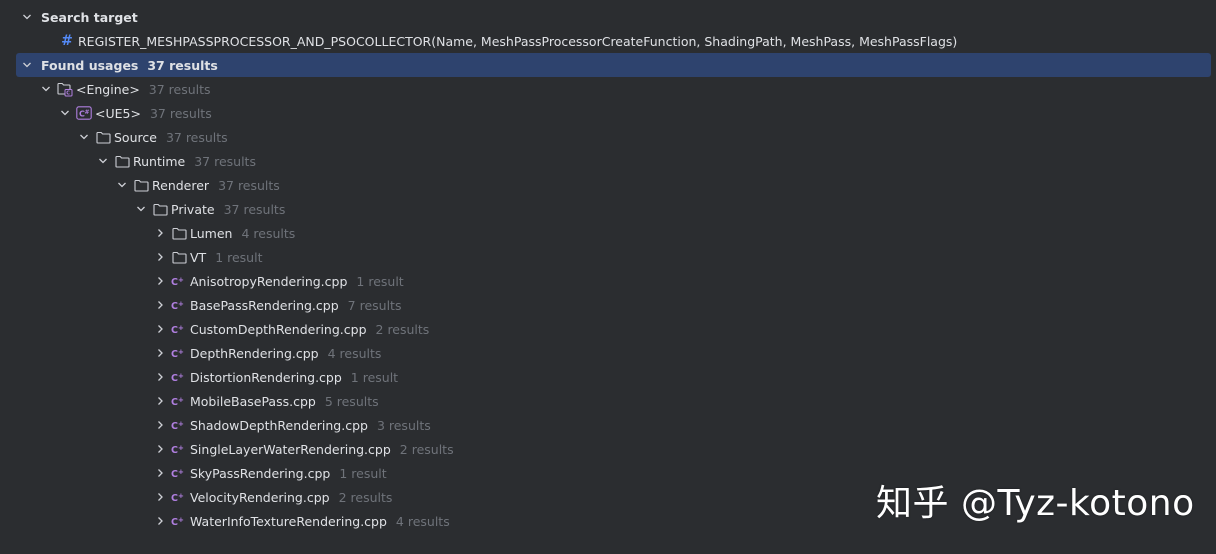 The height and width of the screenshot is (554, 1216). Describe the element at coordinates (608, 137) in the screenshot. I see `tree-node: Source 37 results` at that location.